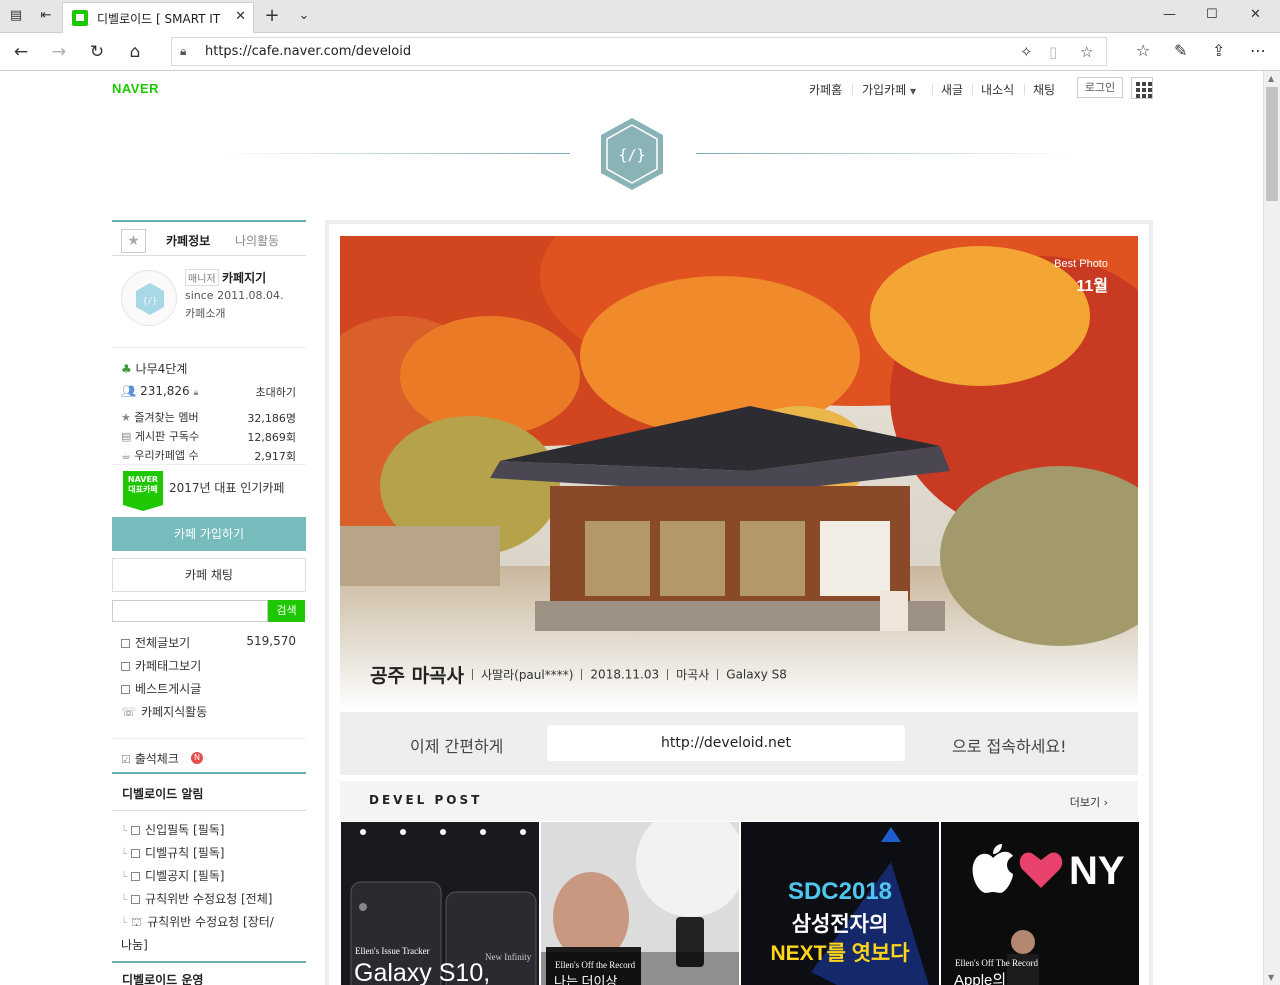  What do you see at coordinates (308, 51) in the screenshot?
I see `url-text: https://cafe.naver.com/develoid` at bounding box center [308, 51].